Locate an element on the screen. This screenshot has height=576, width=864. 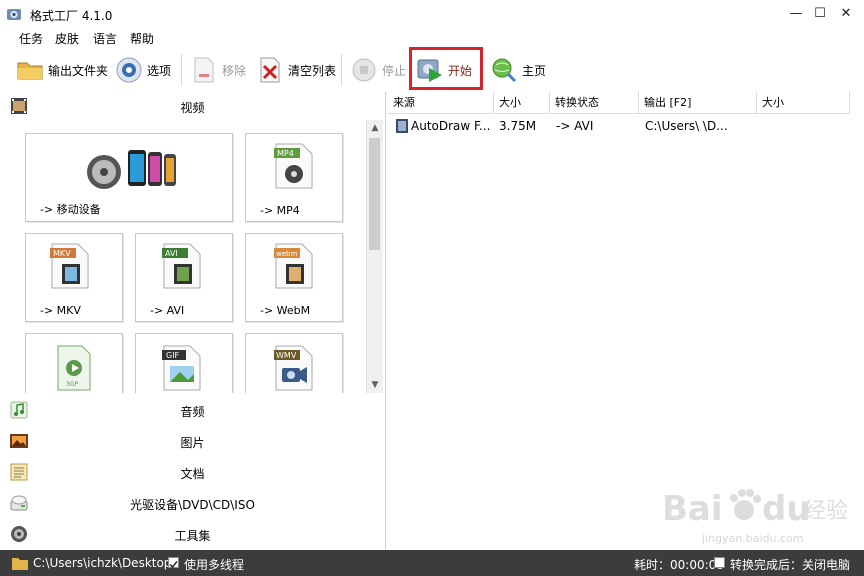
svg-text: Bai is located at coordinates (692, 509).